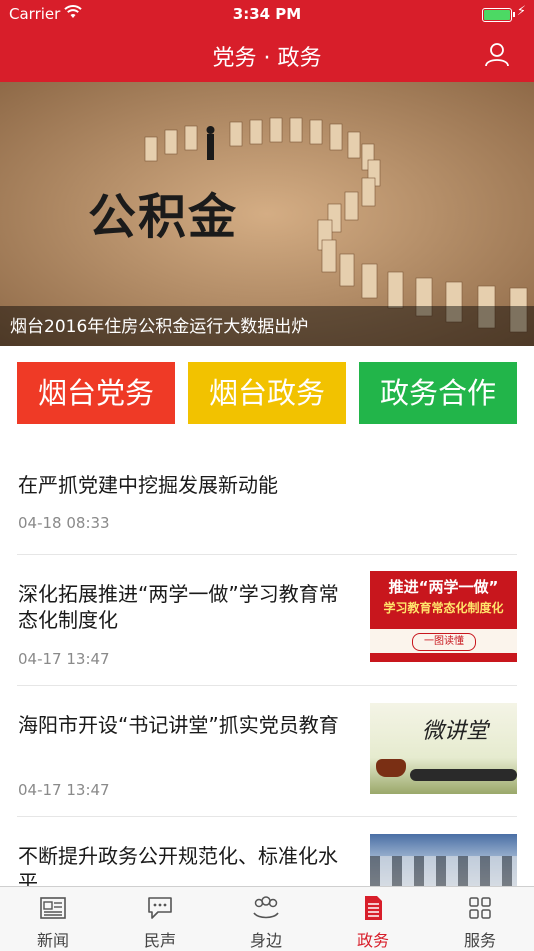  I want to click on status-time: 3:34 PM, so click(267, 14).